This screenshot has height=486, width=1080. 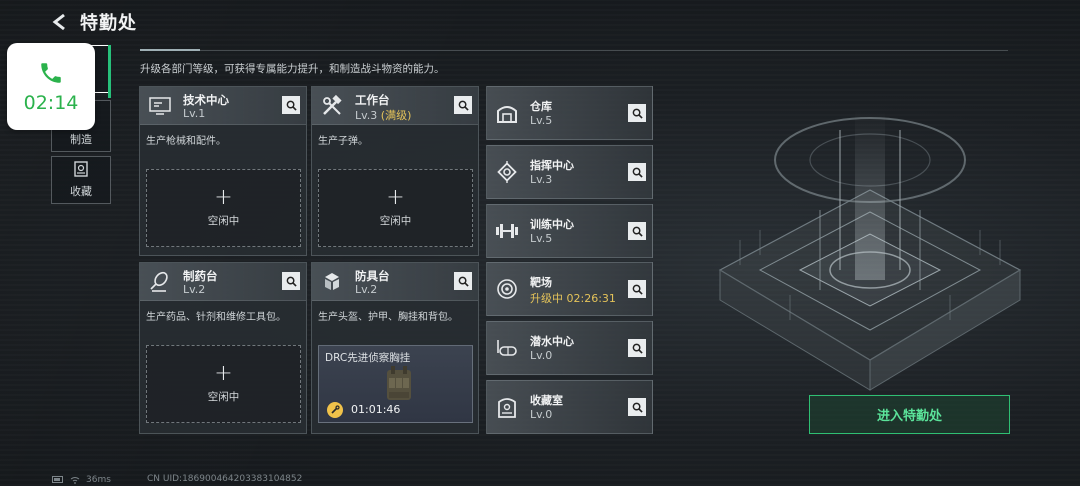 I want to click on crafting-timer: 01:01:46, so click(x=376, y=409).